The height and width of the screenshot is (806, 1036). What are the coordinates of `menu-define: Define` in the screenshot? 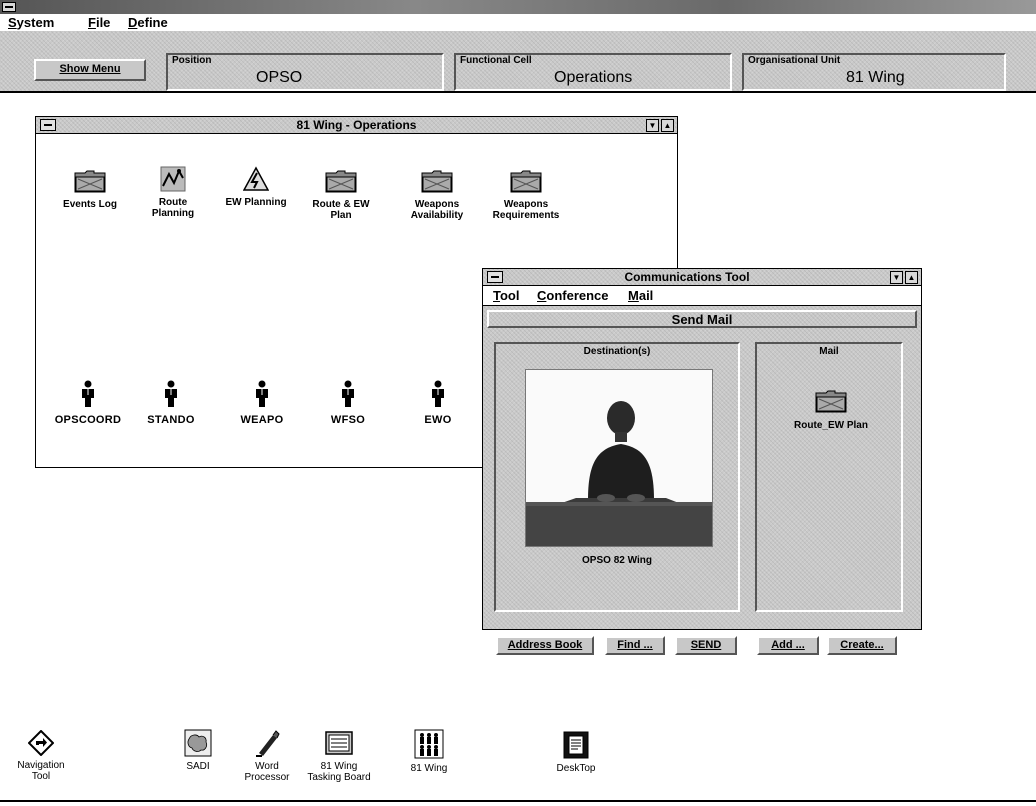 It's located at (148, 22).